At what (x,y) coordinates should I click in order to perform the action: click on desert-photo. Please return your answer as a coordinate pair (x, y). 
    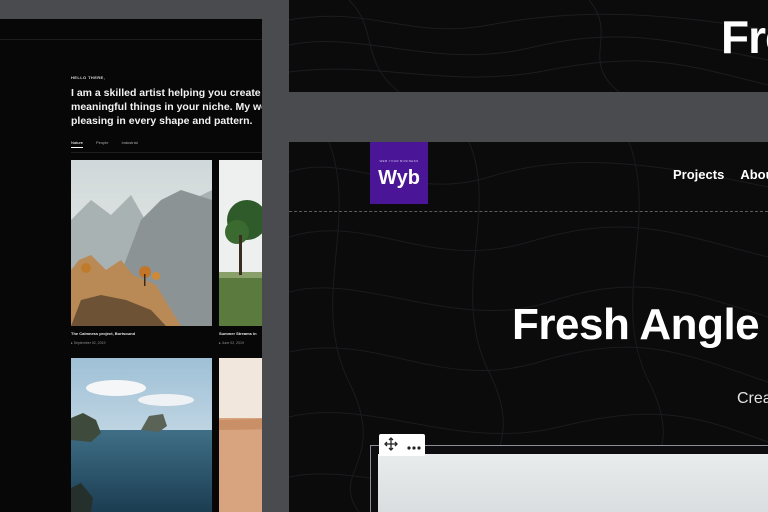
    Looking at the image, I should click on (240, 435).